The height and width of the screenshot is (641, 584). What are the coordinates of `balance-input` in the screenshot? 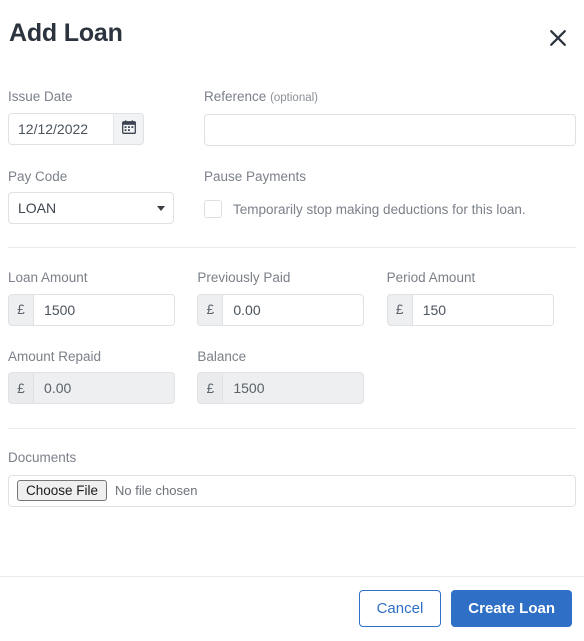 It's located at (293, 388).